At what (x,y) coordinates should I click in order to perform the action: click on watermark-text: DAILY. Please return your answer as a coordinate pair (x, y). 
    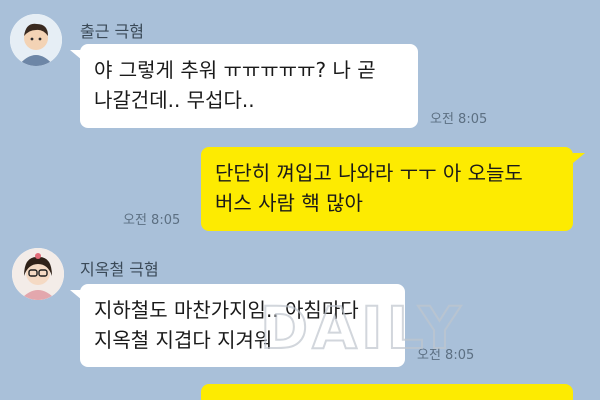
    Looking at the image, I should click on (362, 328).